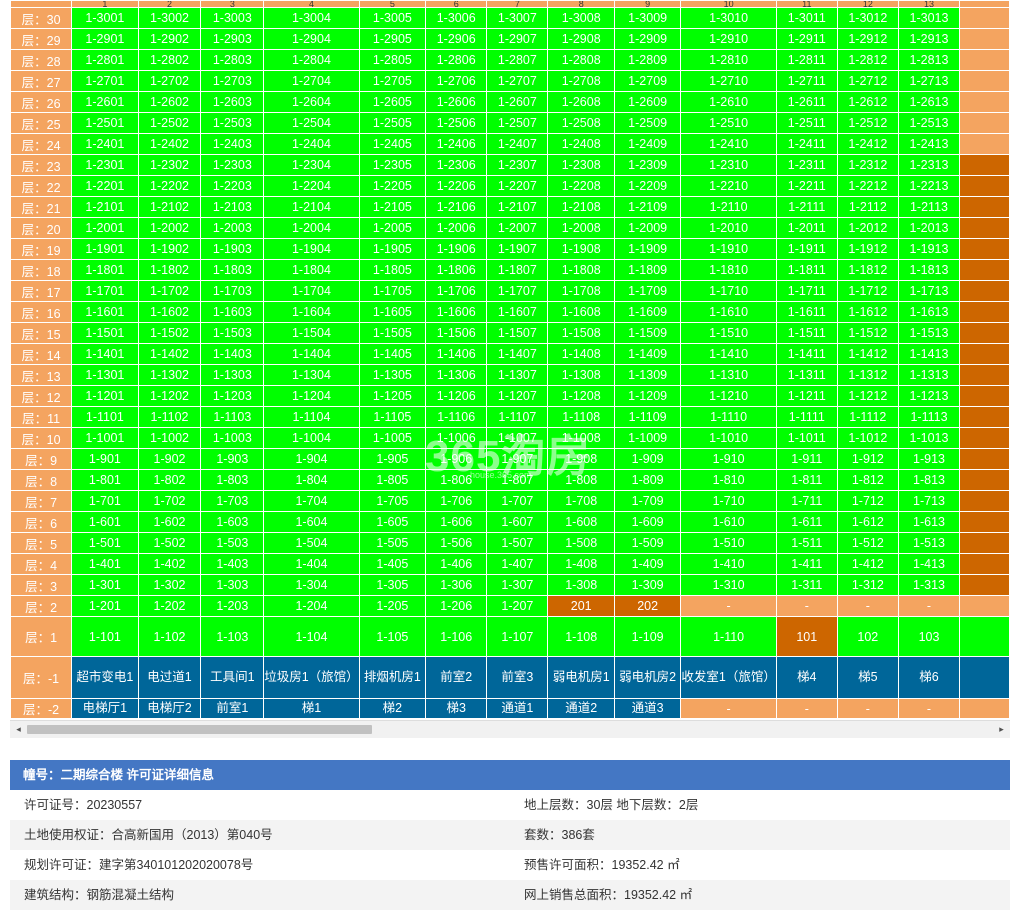 This screenshot has height=910, width=1032. What do you see at coordinates (517, 522) in the screenshot?
I see `unit-cell: 1-607` at bounding box center [517, 522].